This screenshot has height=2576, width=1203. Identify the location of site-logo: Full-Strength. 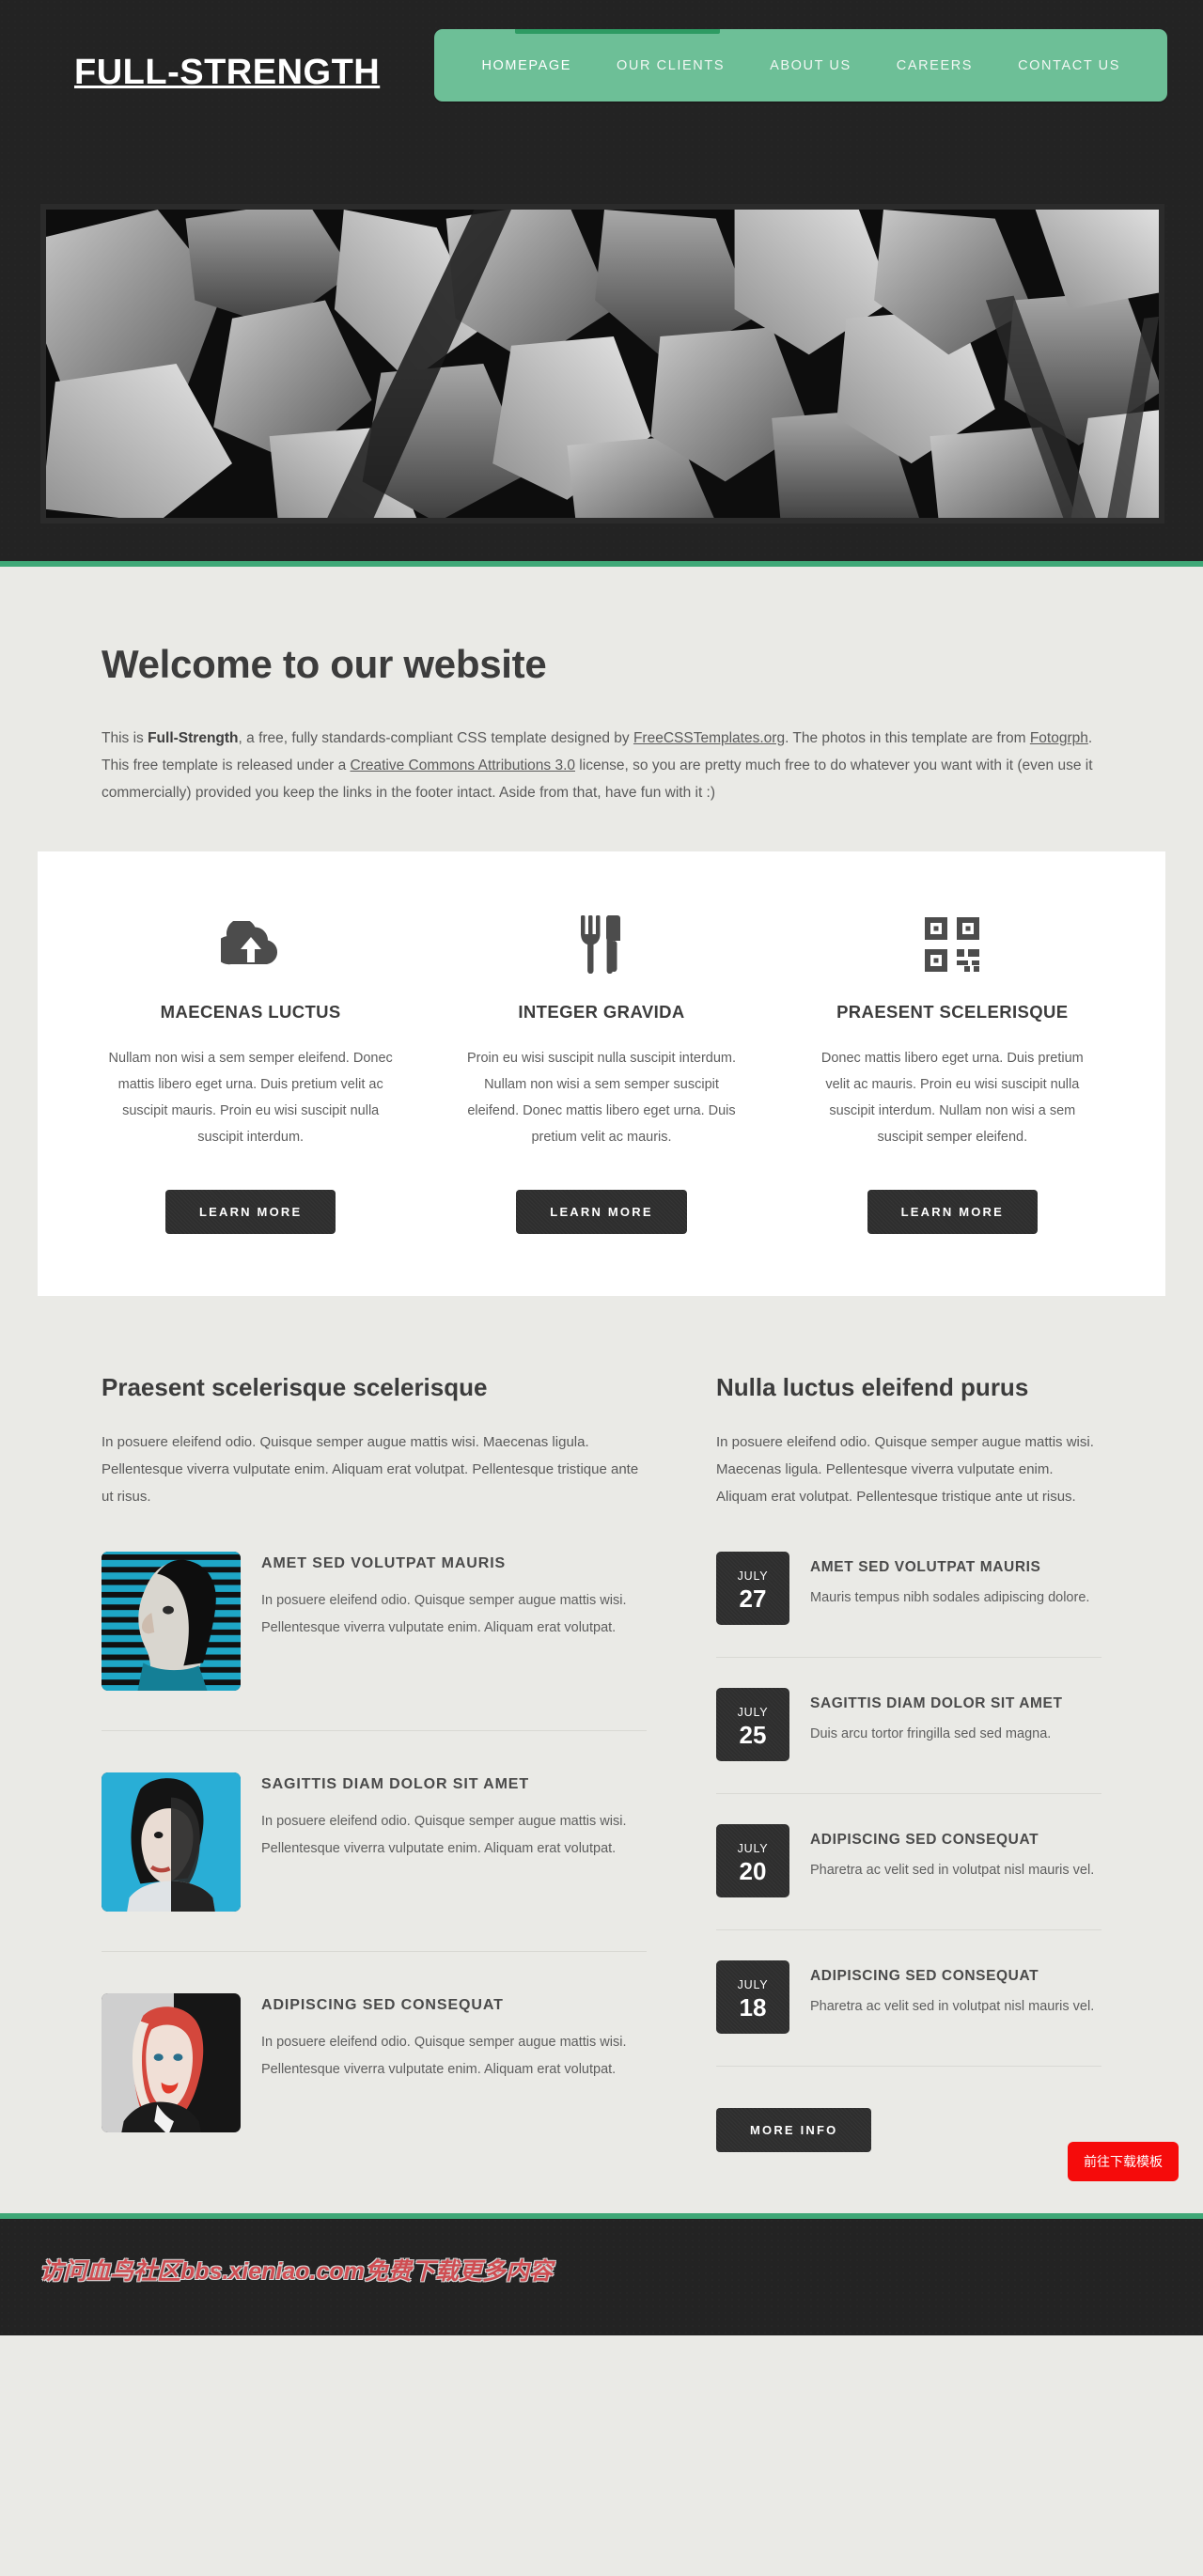
(229, 73).